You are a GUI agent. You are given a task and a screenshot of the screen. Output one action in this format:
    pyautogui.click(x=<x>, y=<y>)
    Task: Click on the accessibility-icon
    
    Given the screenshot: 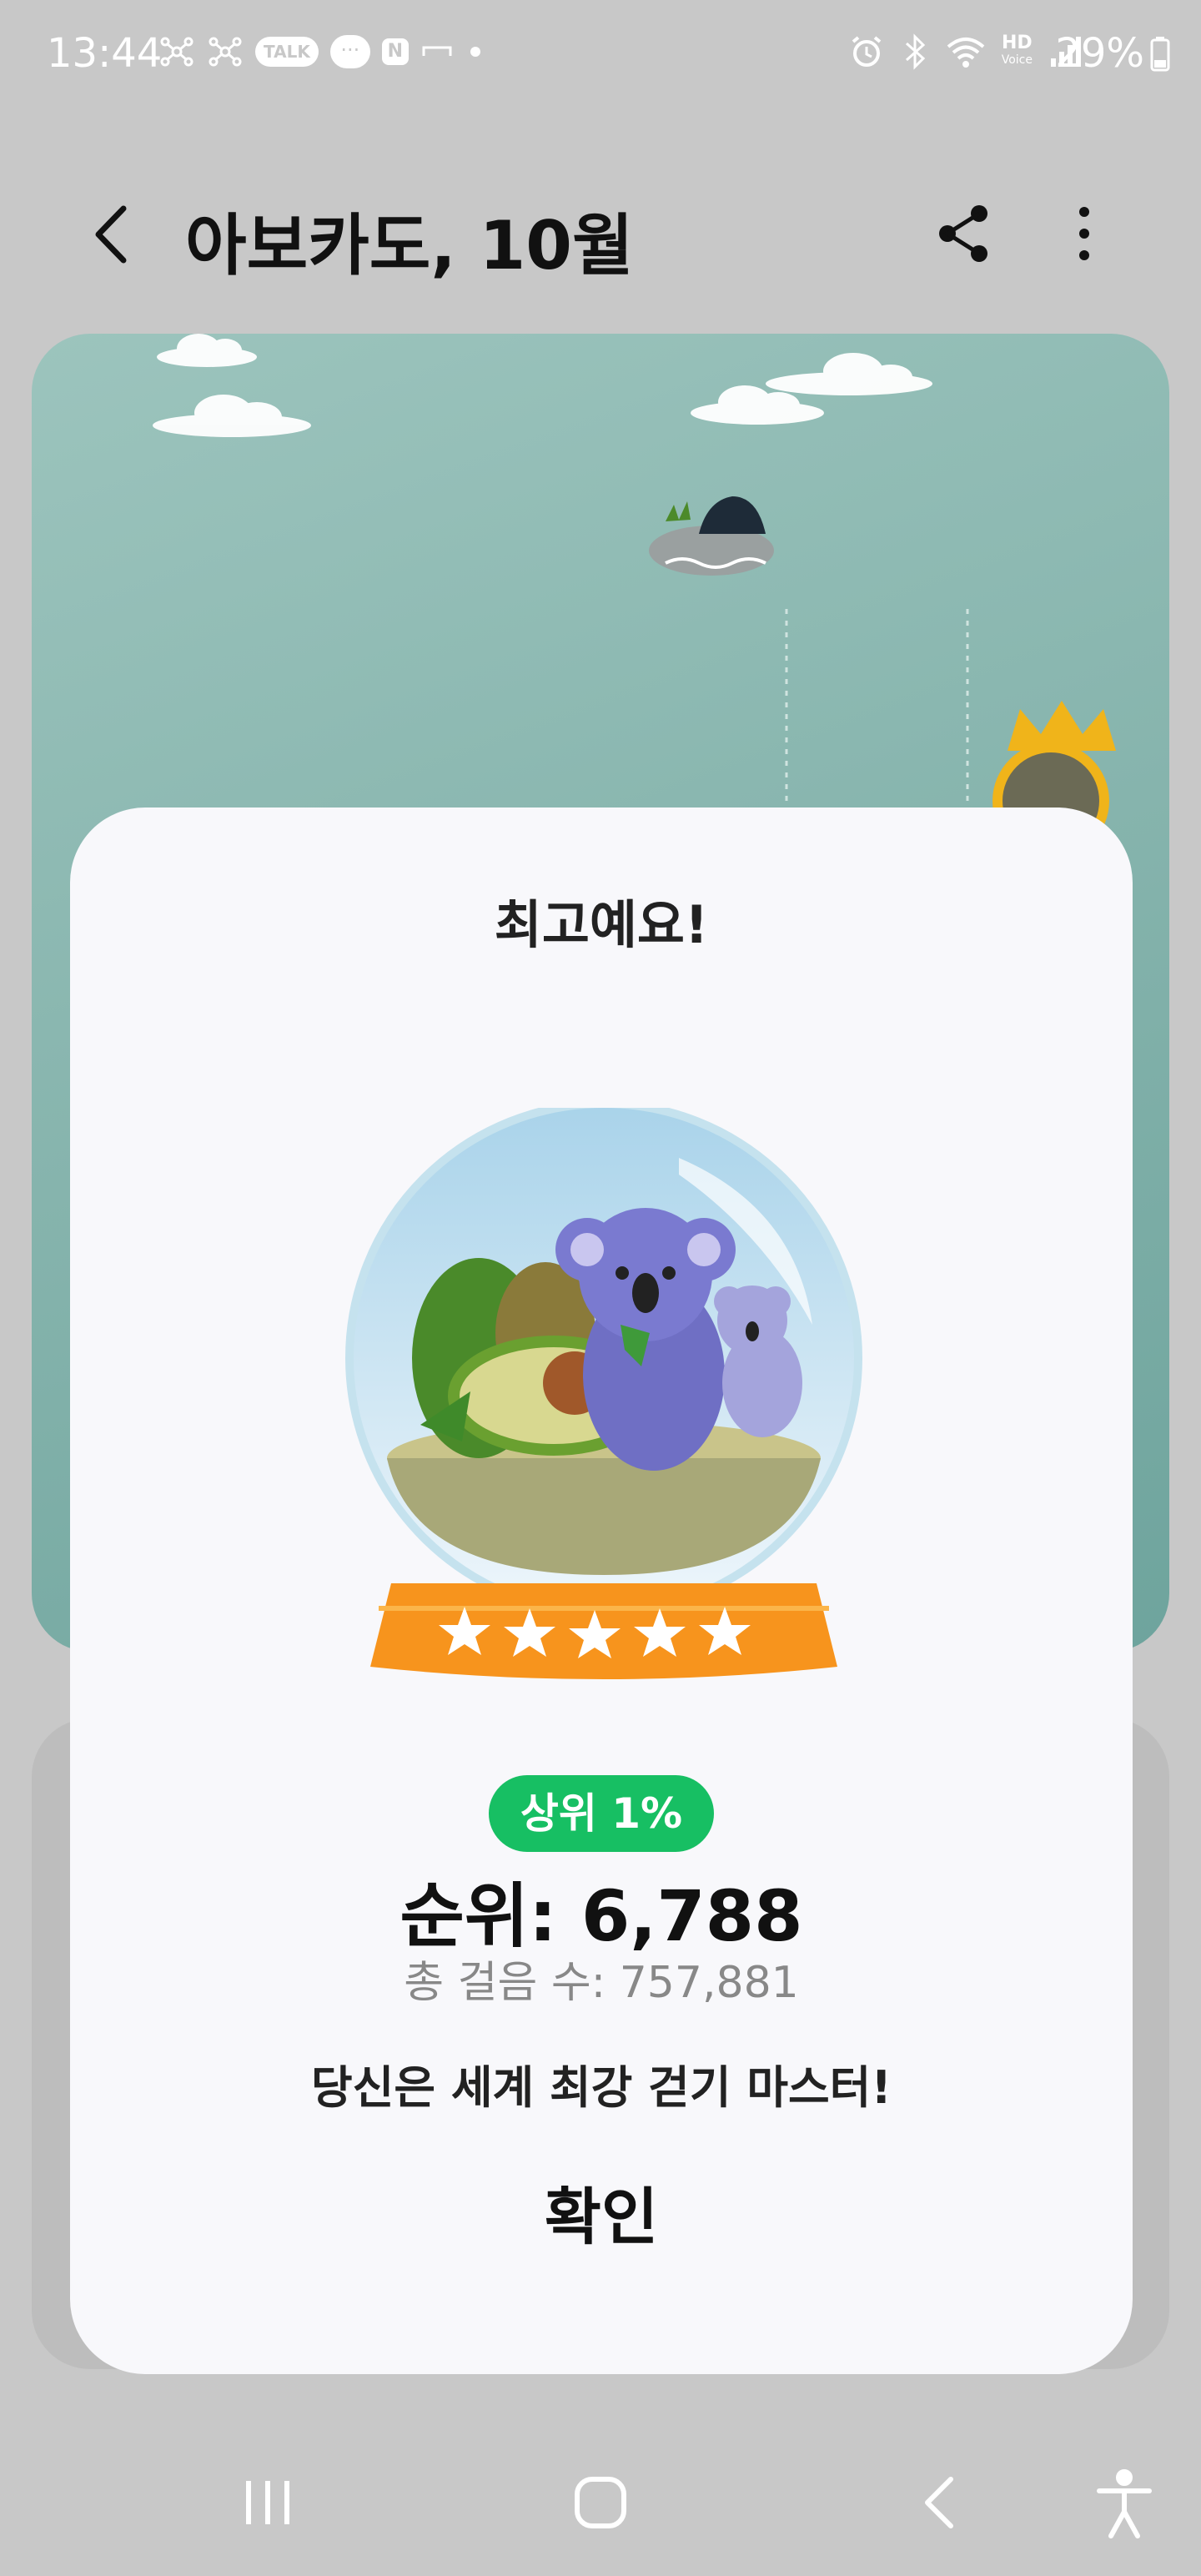 What is the action you would take?
    pyautogui.click(x=1124, y=2503)
    